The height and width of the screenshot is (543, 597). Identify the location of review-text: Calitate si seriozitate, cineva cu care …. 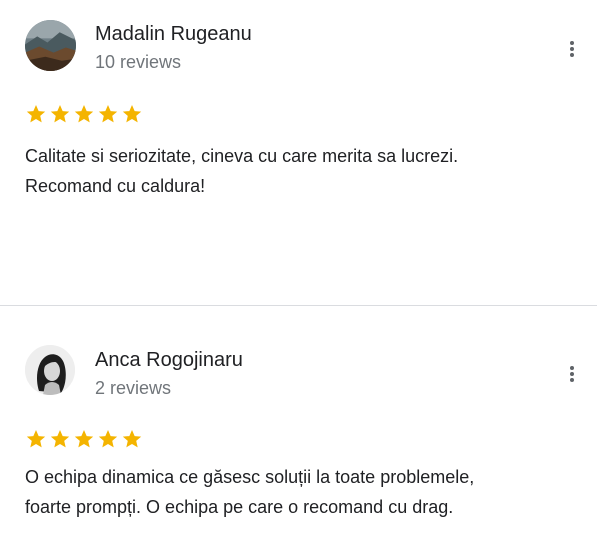
(307, 171).